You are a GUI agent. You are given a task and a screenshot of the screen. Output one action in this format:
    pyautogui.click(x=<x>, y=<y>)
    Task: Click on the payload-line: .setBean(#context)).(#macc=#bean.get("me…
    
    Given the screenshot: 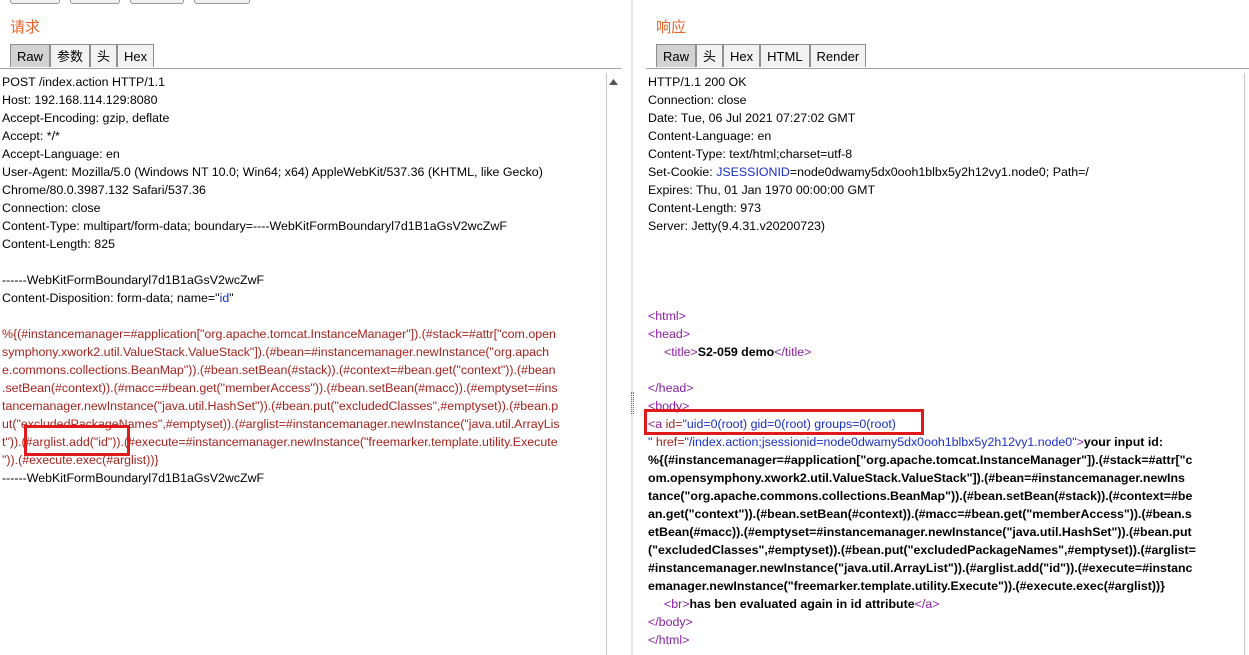 What is the action you would take?
    pyautogui.click(x=280, y=388)
    